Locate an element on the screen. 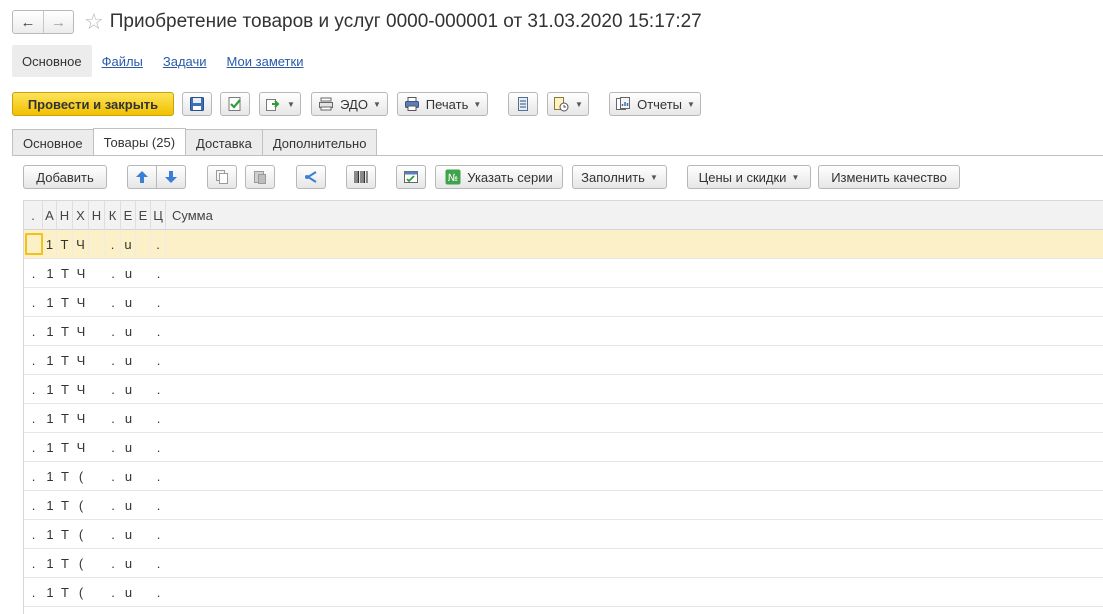 This screenshot has width=1103, height=614. create-based-on-button: ▼ is located at coordinates (280, 104).